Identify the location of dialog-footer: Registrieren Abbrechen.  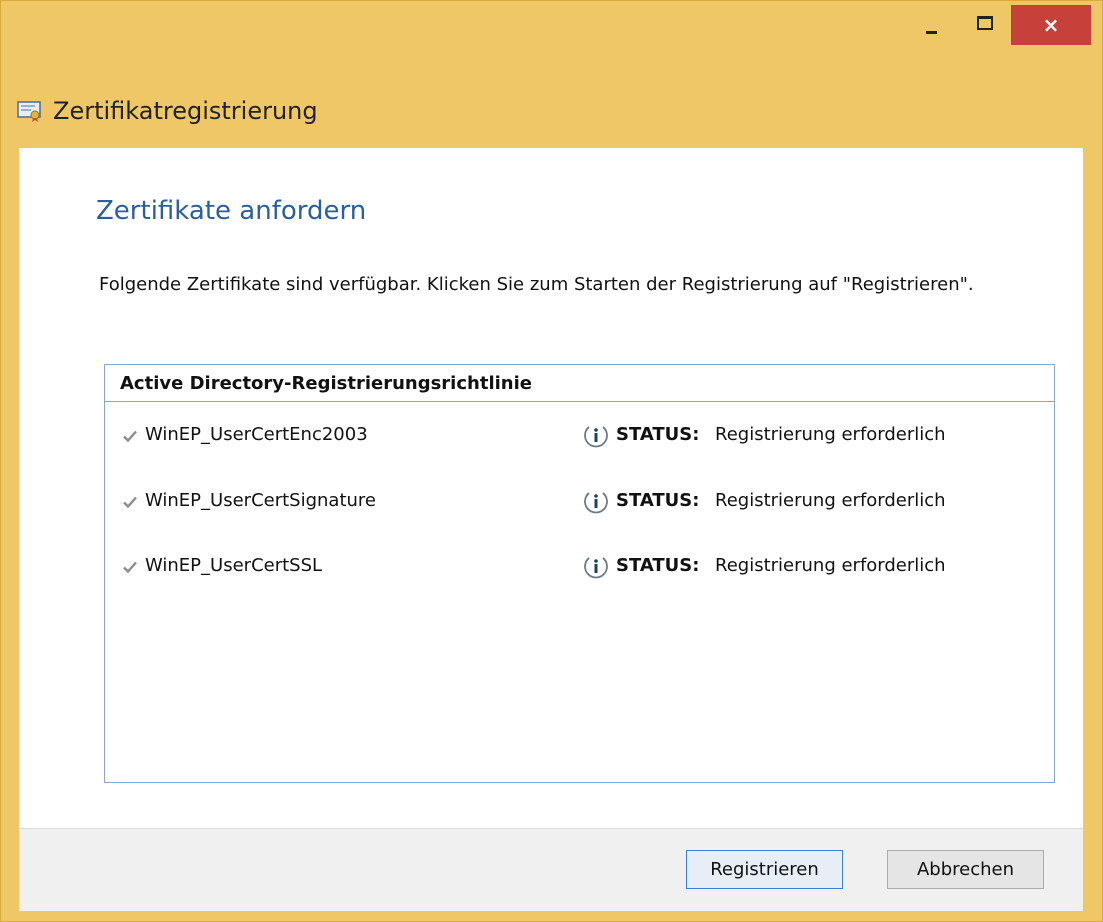
(551, 869).